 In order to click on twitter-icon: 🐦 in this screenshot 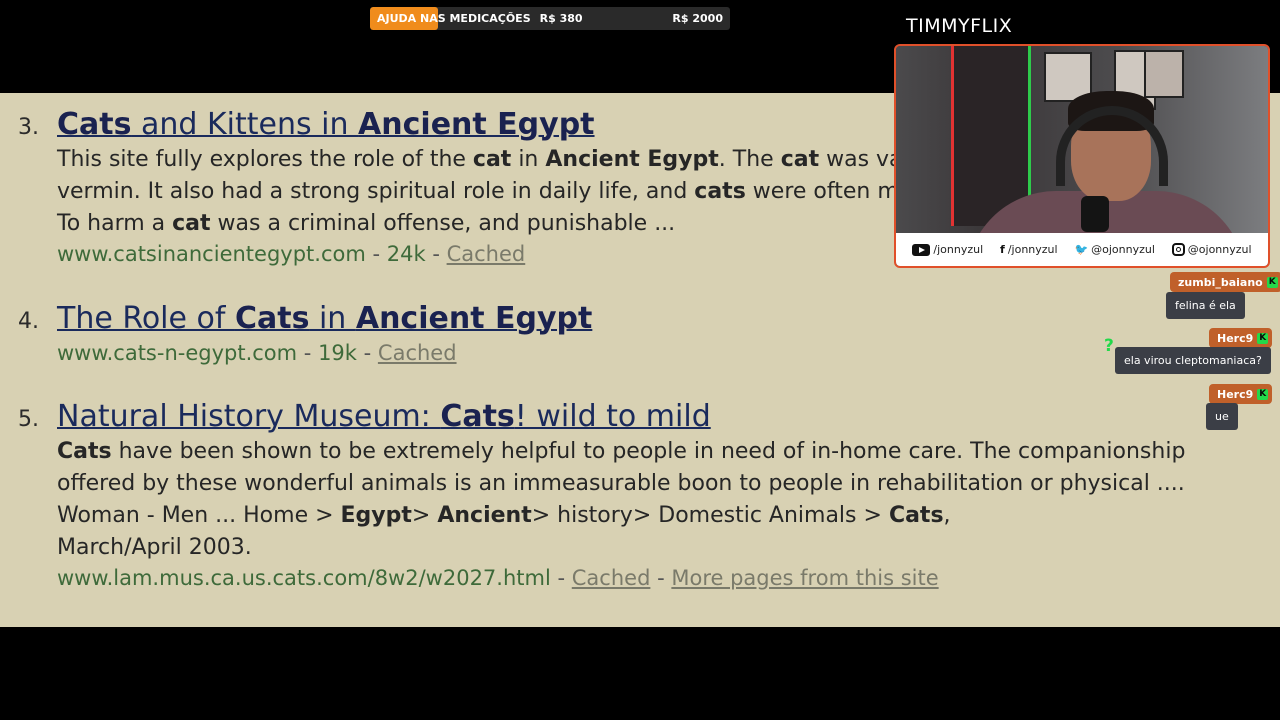, I will do `click(1081, 249)`.